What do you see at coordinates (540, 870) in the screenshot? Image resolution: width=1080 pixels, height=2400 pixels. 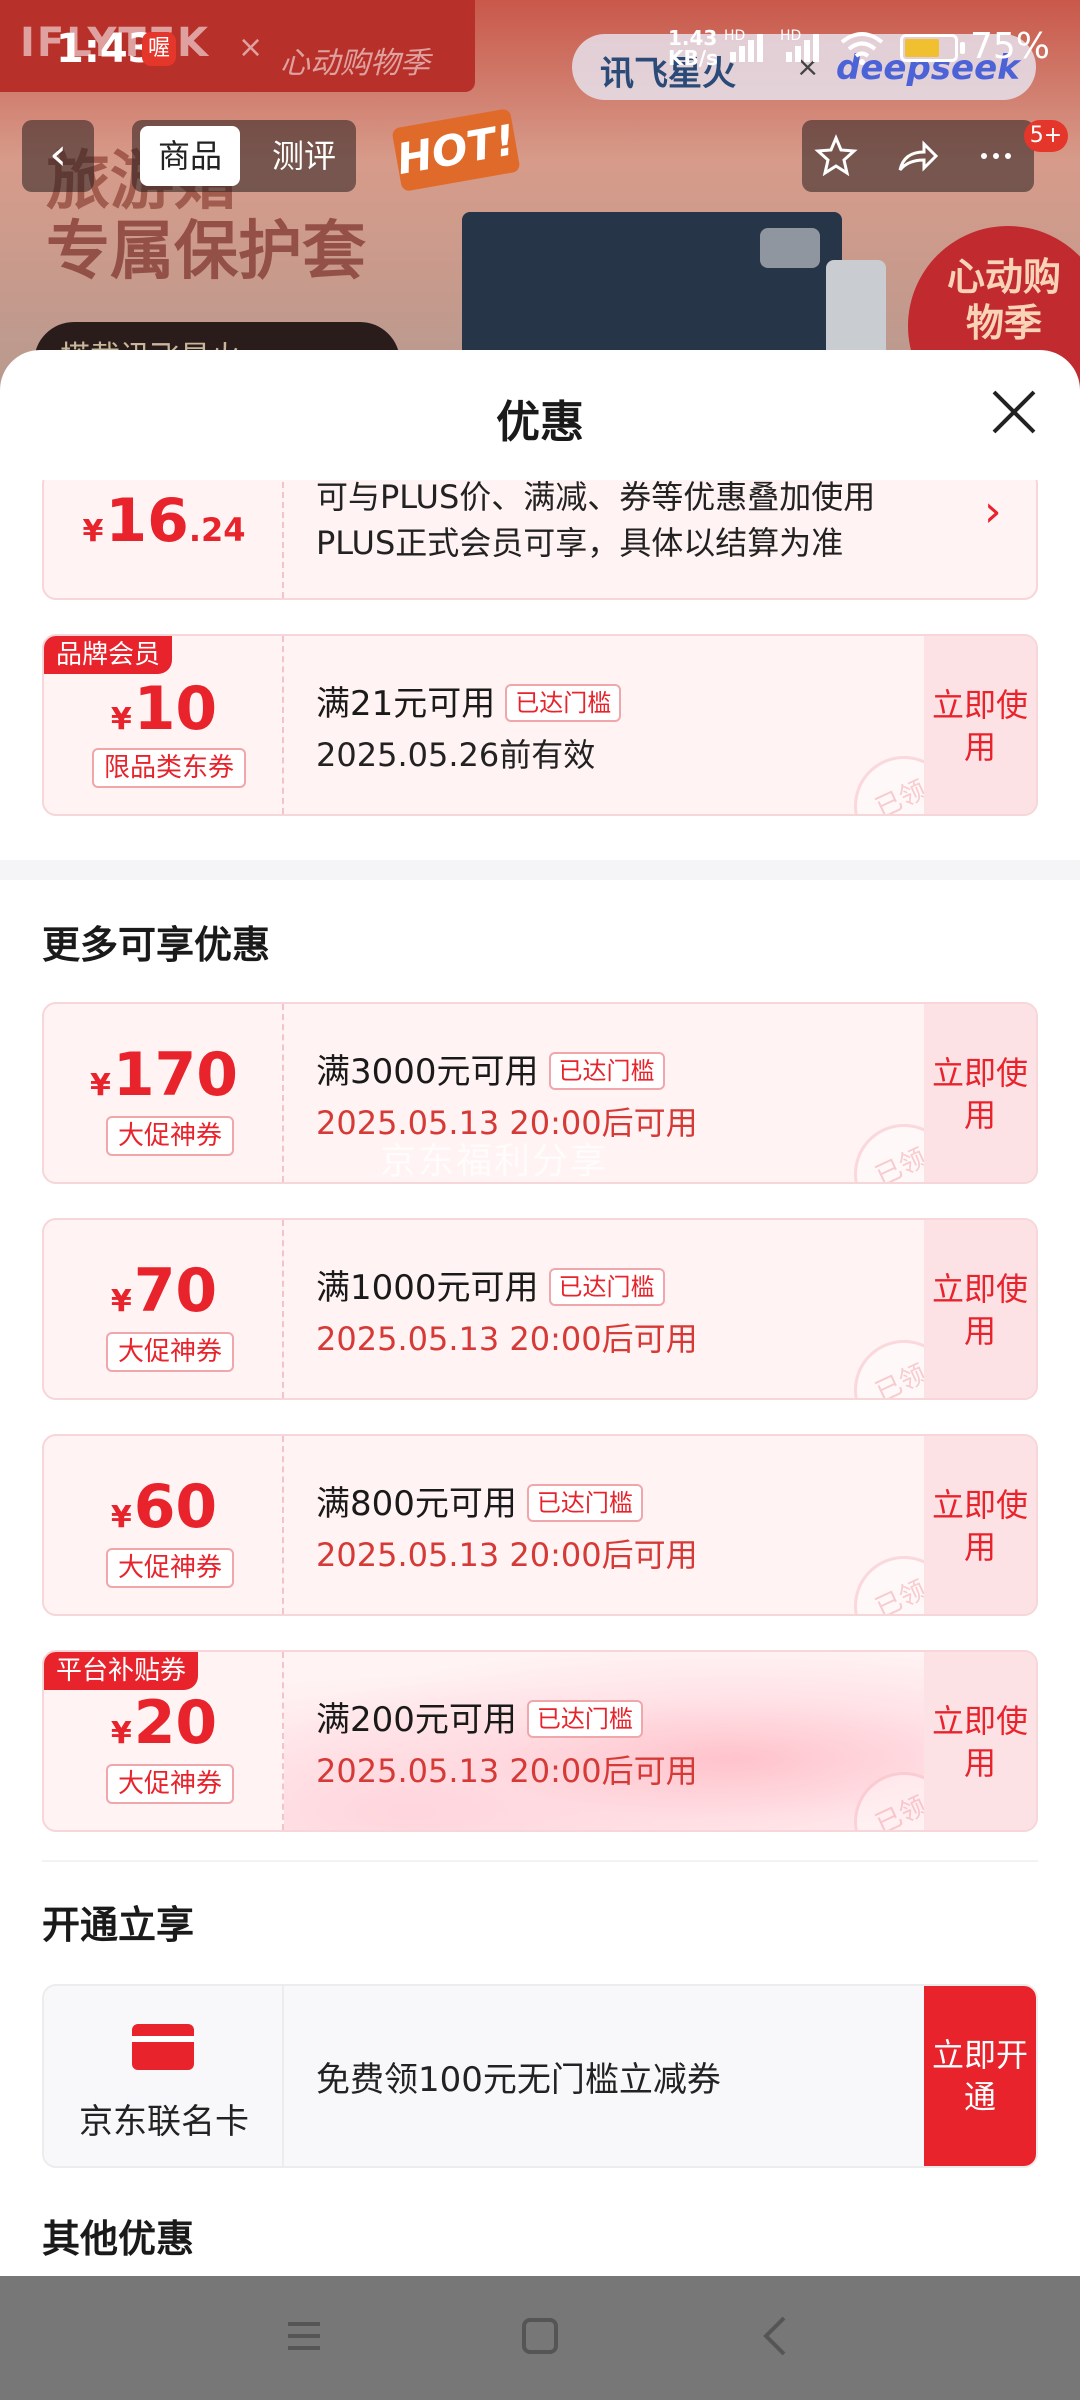 I see `section-divider` at bounding box center [540, 870].